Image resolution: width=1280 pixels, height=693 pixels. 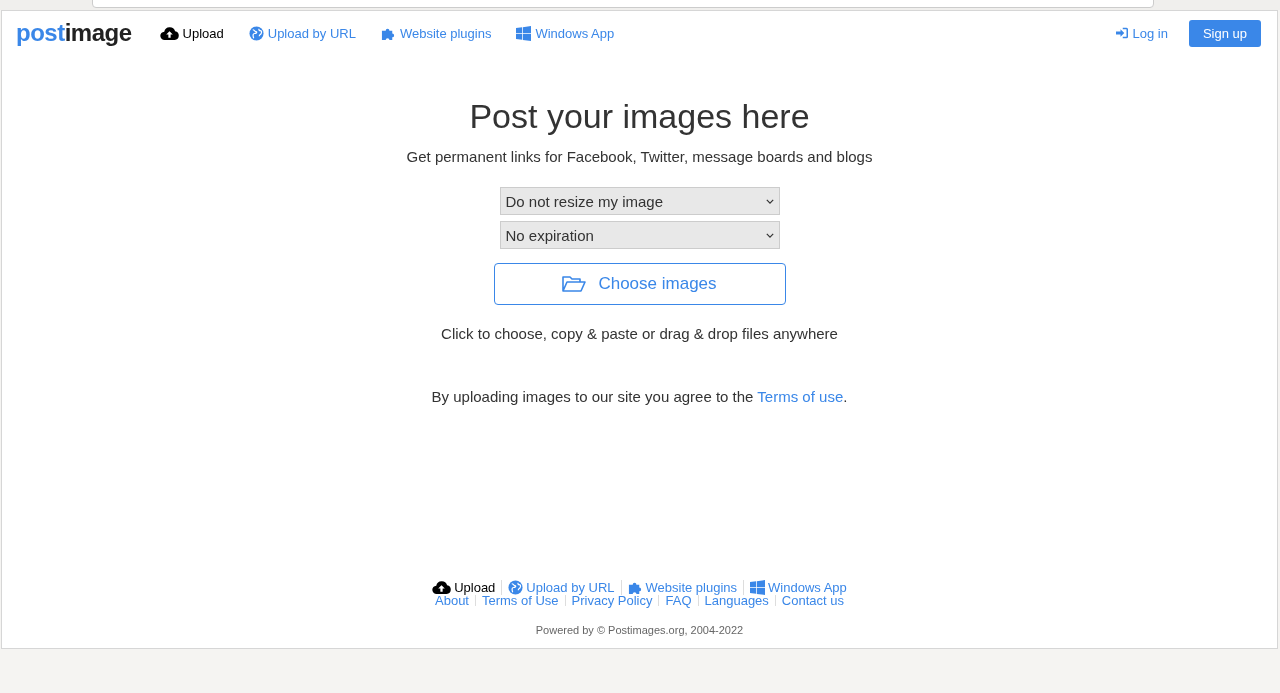 What do you see at coordinates (436, 33) in the screenshot?
I see `nav-link: Website plugins` at bounding box center [436, 33].